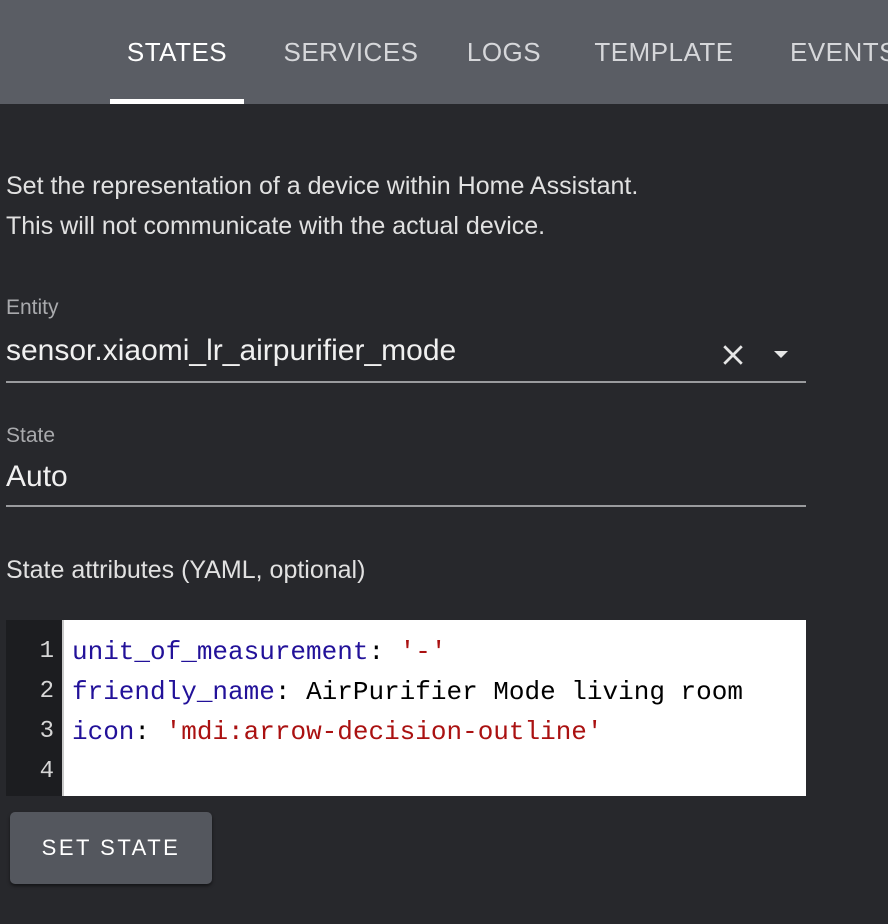 The width and height of the screenshot is (888, 924). Describe the element at coordinates (444, 52) in the screenshot. I see `tab-bar: STATES SERVICES LOGS TEMPLATE EVENTS` at that location.